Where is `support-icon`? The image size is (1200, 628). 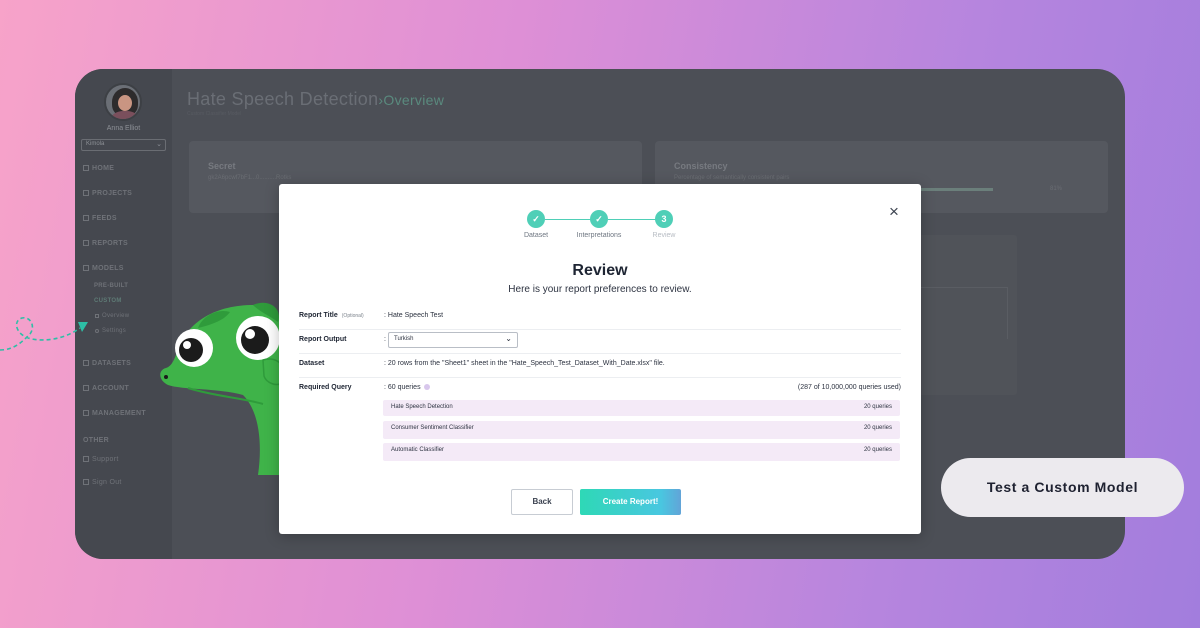 support-icon is located at coordinates (86, 459).